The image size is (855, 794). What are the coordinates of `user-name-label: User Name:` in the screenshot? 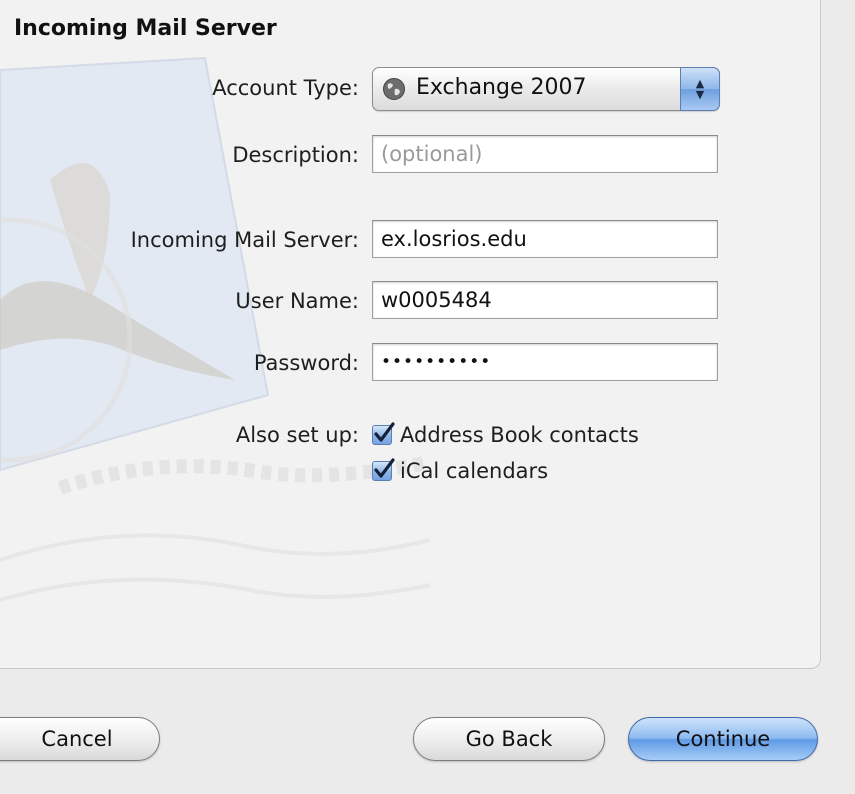 It's located at (297, 301).